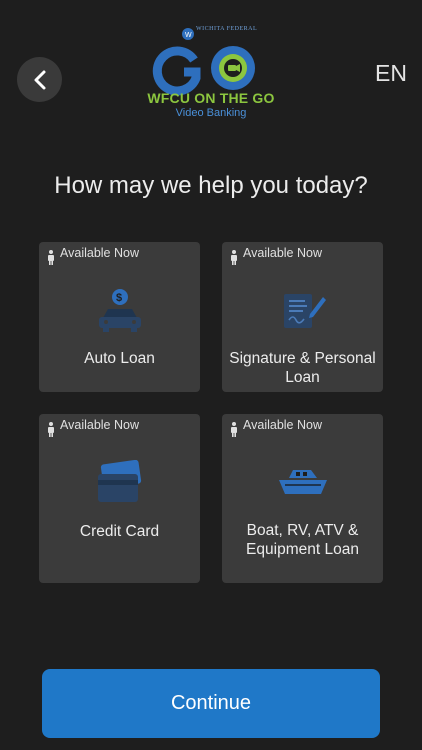 The width and height of the screenshot is (422, 750). I want to click on credit-card-icon, so click(119, 481).